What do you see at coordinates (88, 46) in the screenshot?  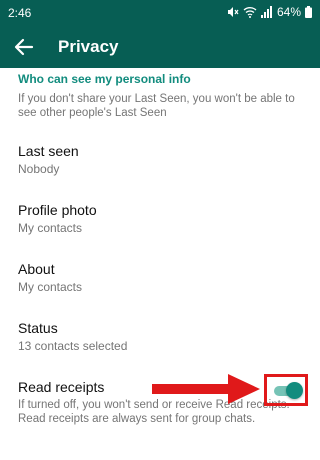 I see `page-title: Privacy` at bounding box center [88, 46].